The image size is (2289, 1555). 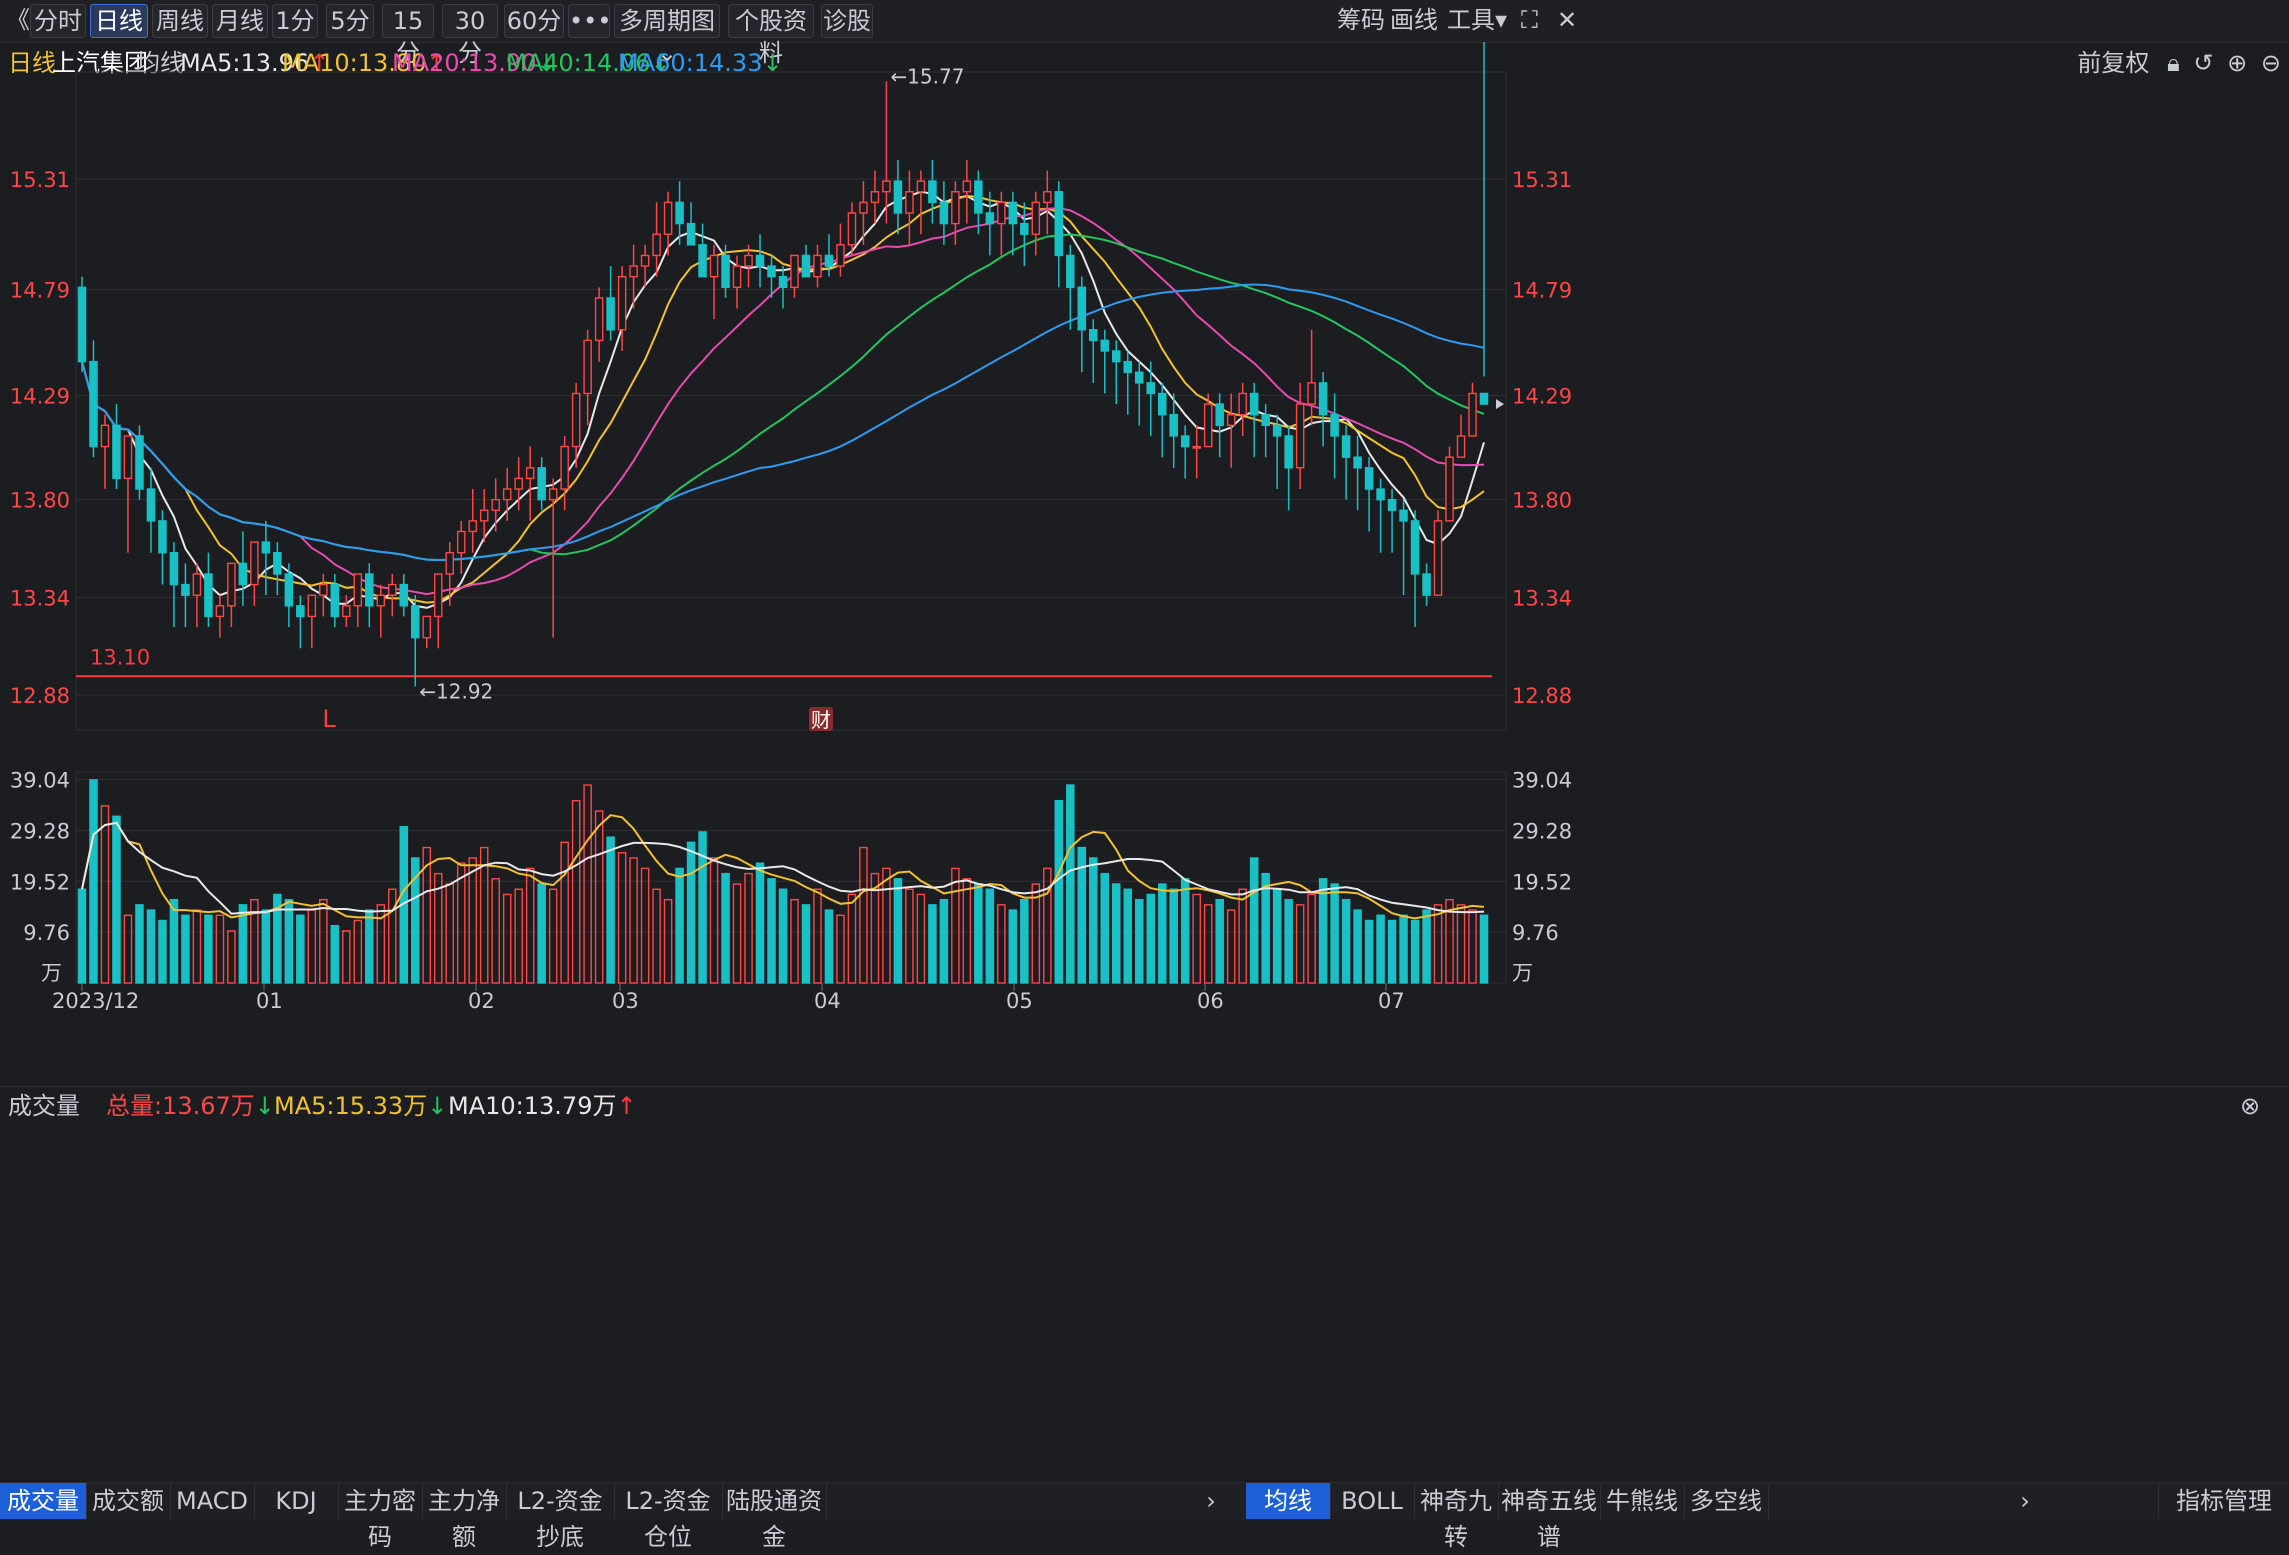 I want to click on scroll-right-icon-2: ›, so click(x=2025, y=1501).